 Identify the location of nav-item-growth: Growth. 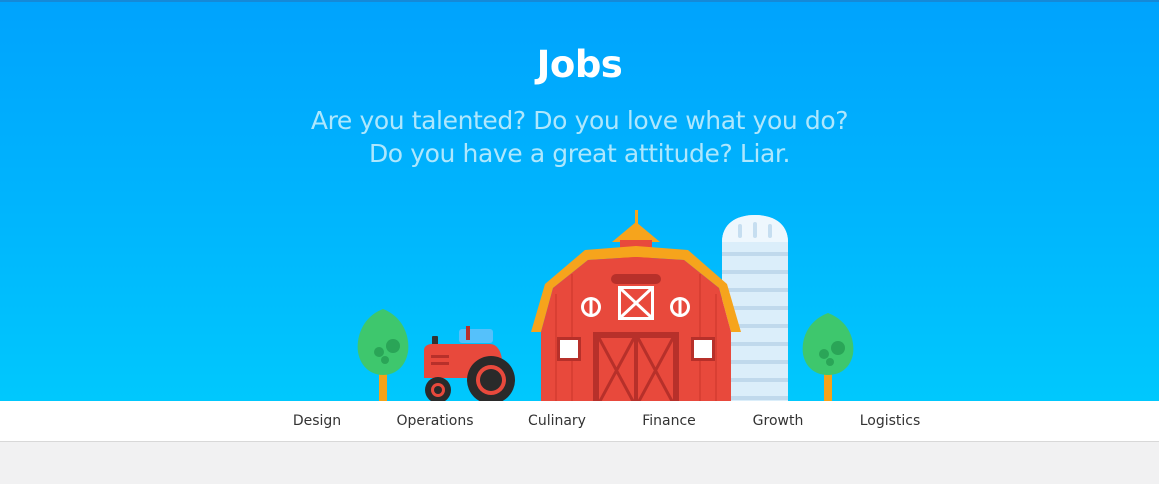
(778, 421).